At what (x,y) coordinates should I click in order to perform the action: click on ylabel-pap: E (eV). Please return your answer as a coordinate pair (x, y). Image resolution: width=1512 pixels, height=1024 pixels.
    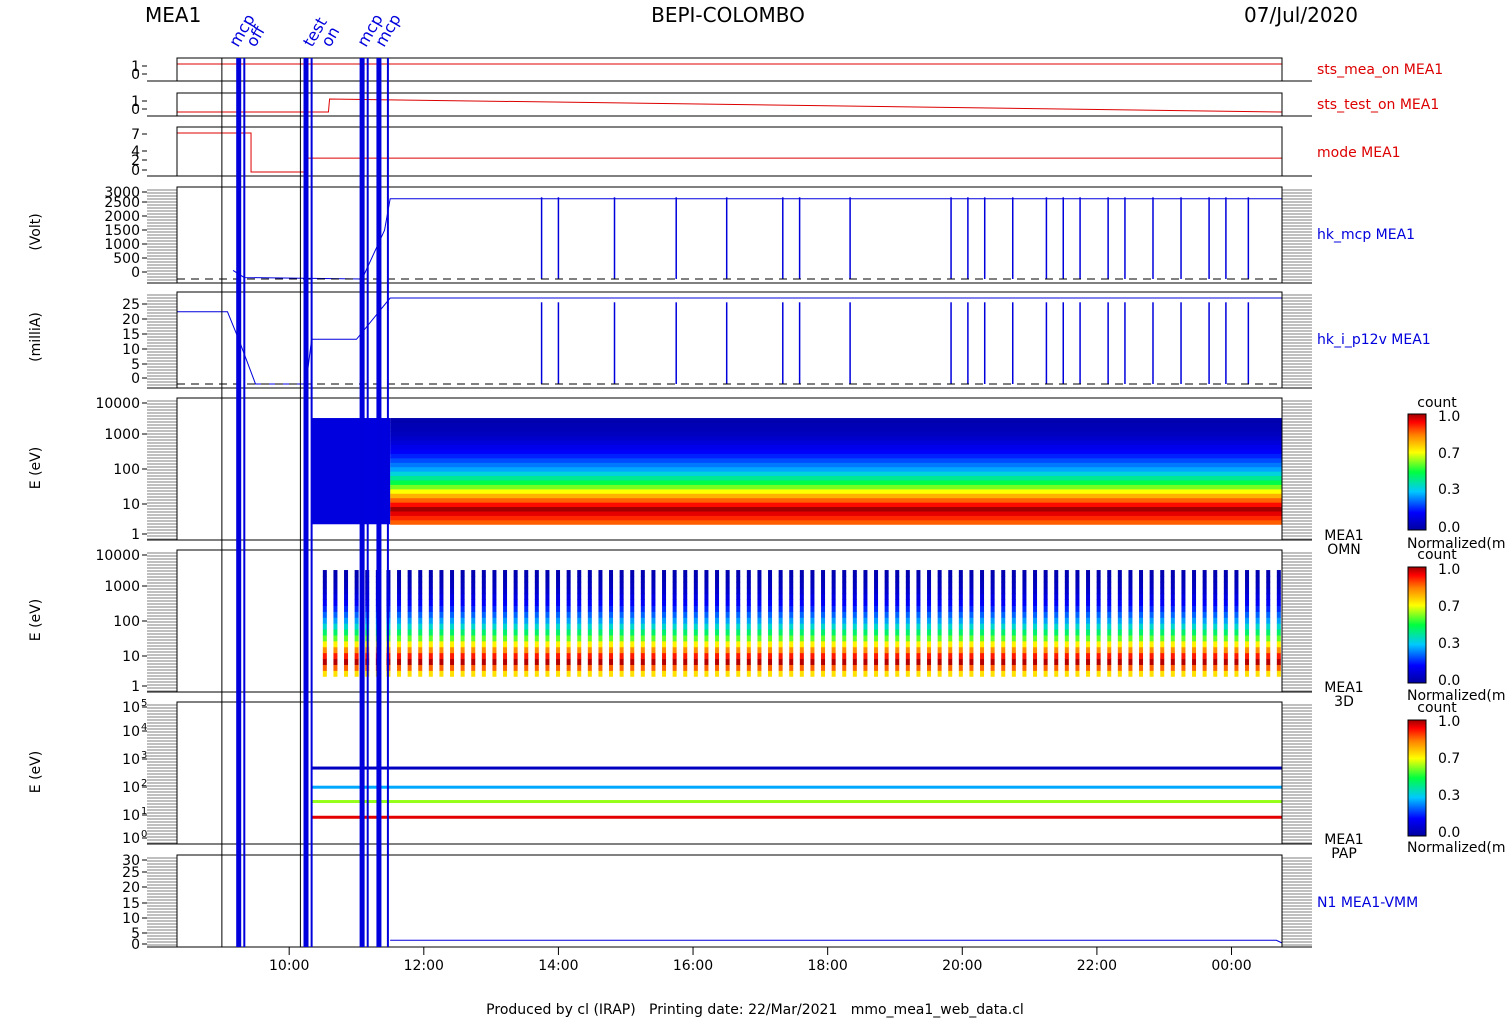
    Looking at the image, I should click on (36, 772).